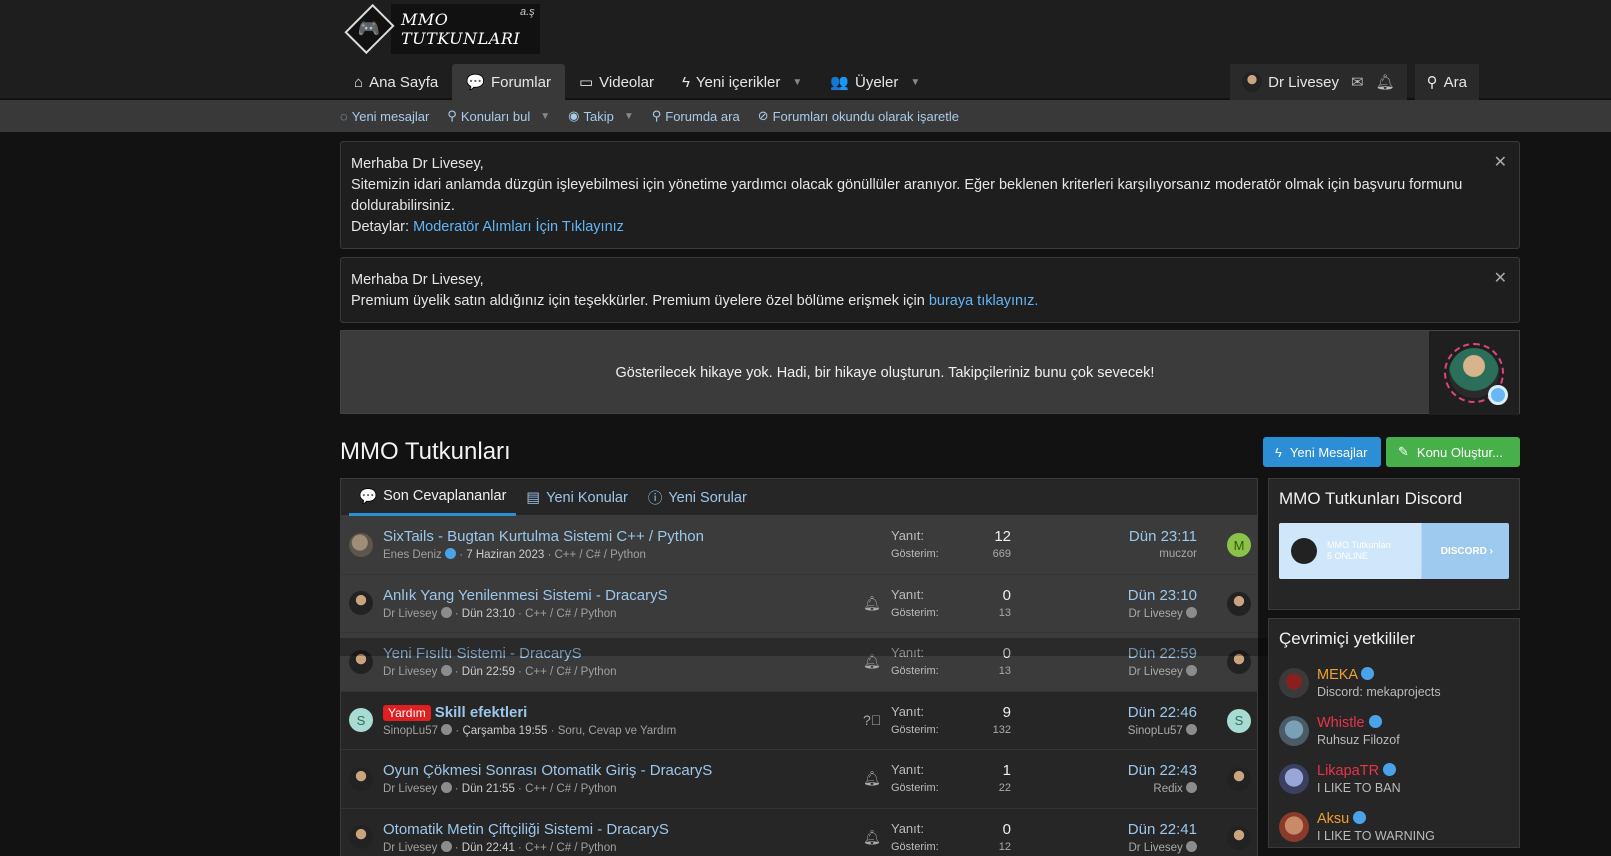 The image size is (1611, 856). What do you see at coordinates (508, 82) in the screenshot?
I see `nav-forums: 💬 Forumlar` at bounding box center [508, 82].